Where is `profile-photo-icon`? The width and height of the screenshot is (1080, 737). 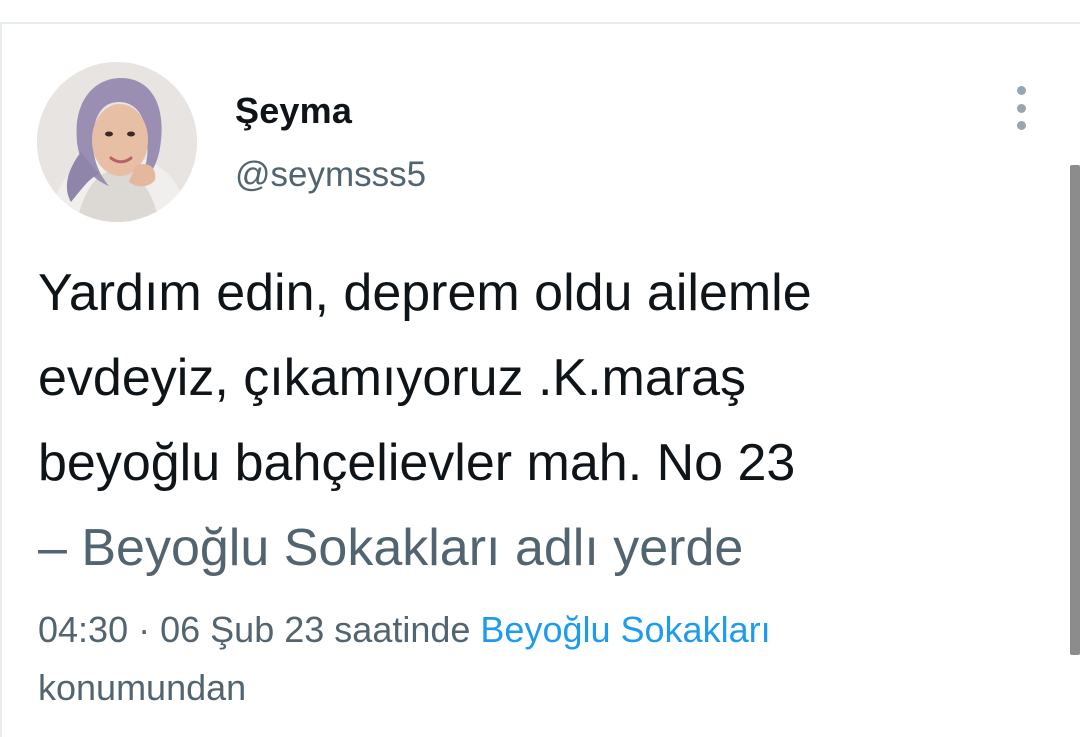
profile-photo-icon is located at coordinates (117, 142).